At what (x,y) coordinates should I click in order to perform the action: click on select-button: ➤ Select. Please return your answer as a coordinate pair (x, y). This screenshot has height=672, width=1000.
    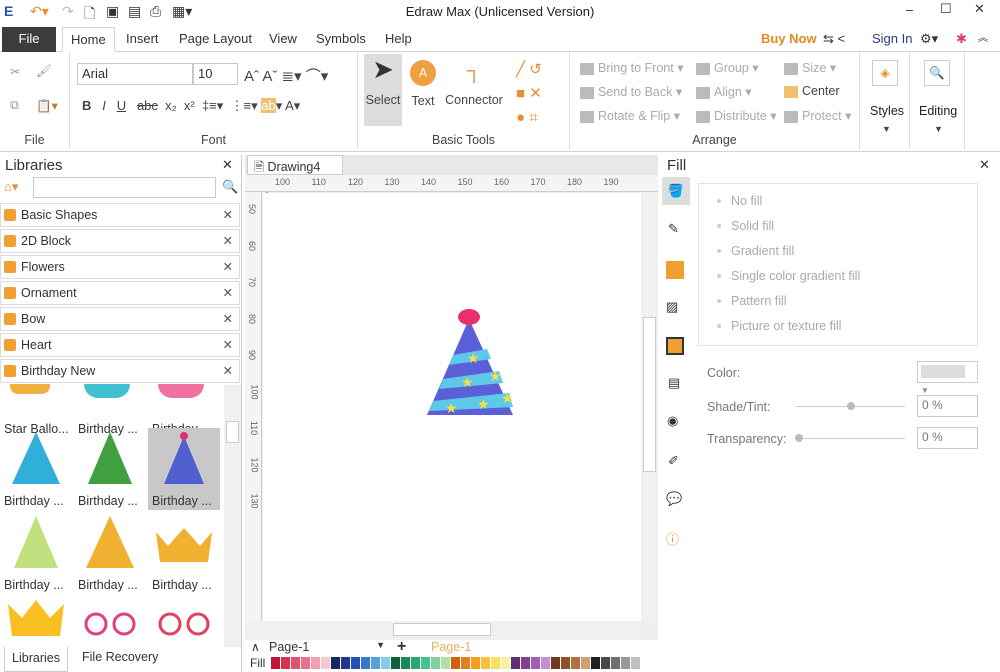
    Looking at the image, I should click on (383, 90).